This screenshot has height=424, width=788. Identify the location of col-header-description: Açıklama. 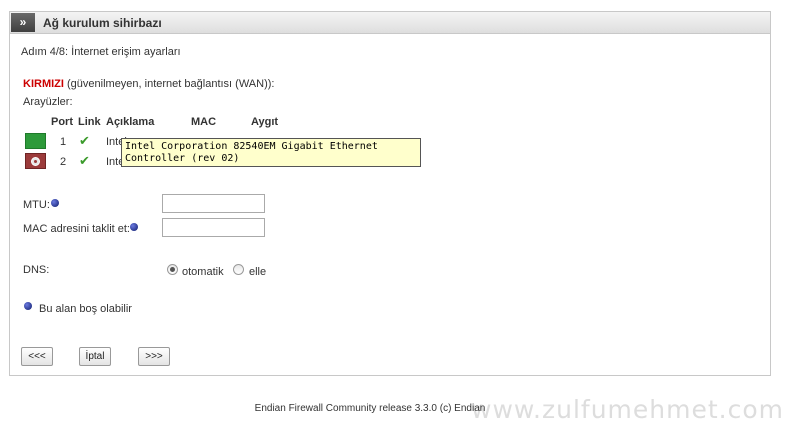
(130, 122).